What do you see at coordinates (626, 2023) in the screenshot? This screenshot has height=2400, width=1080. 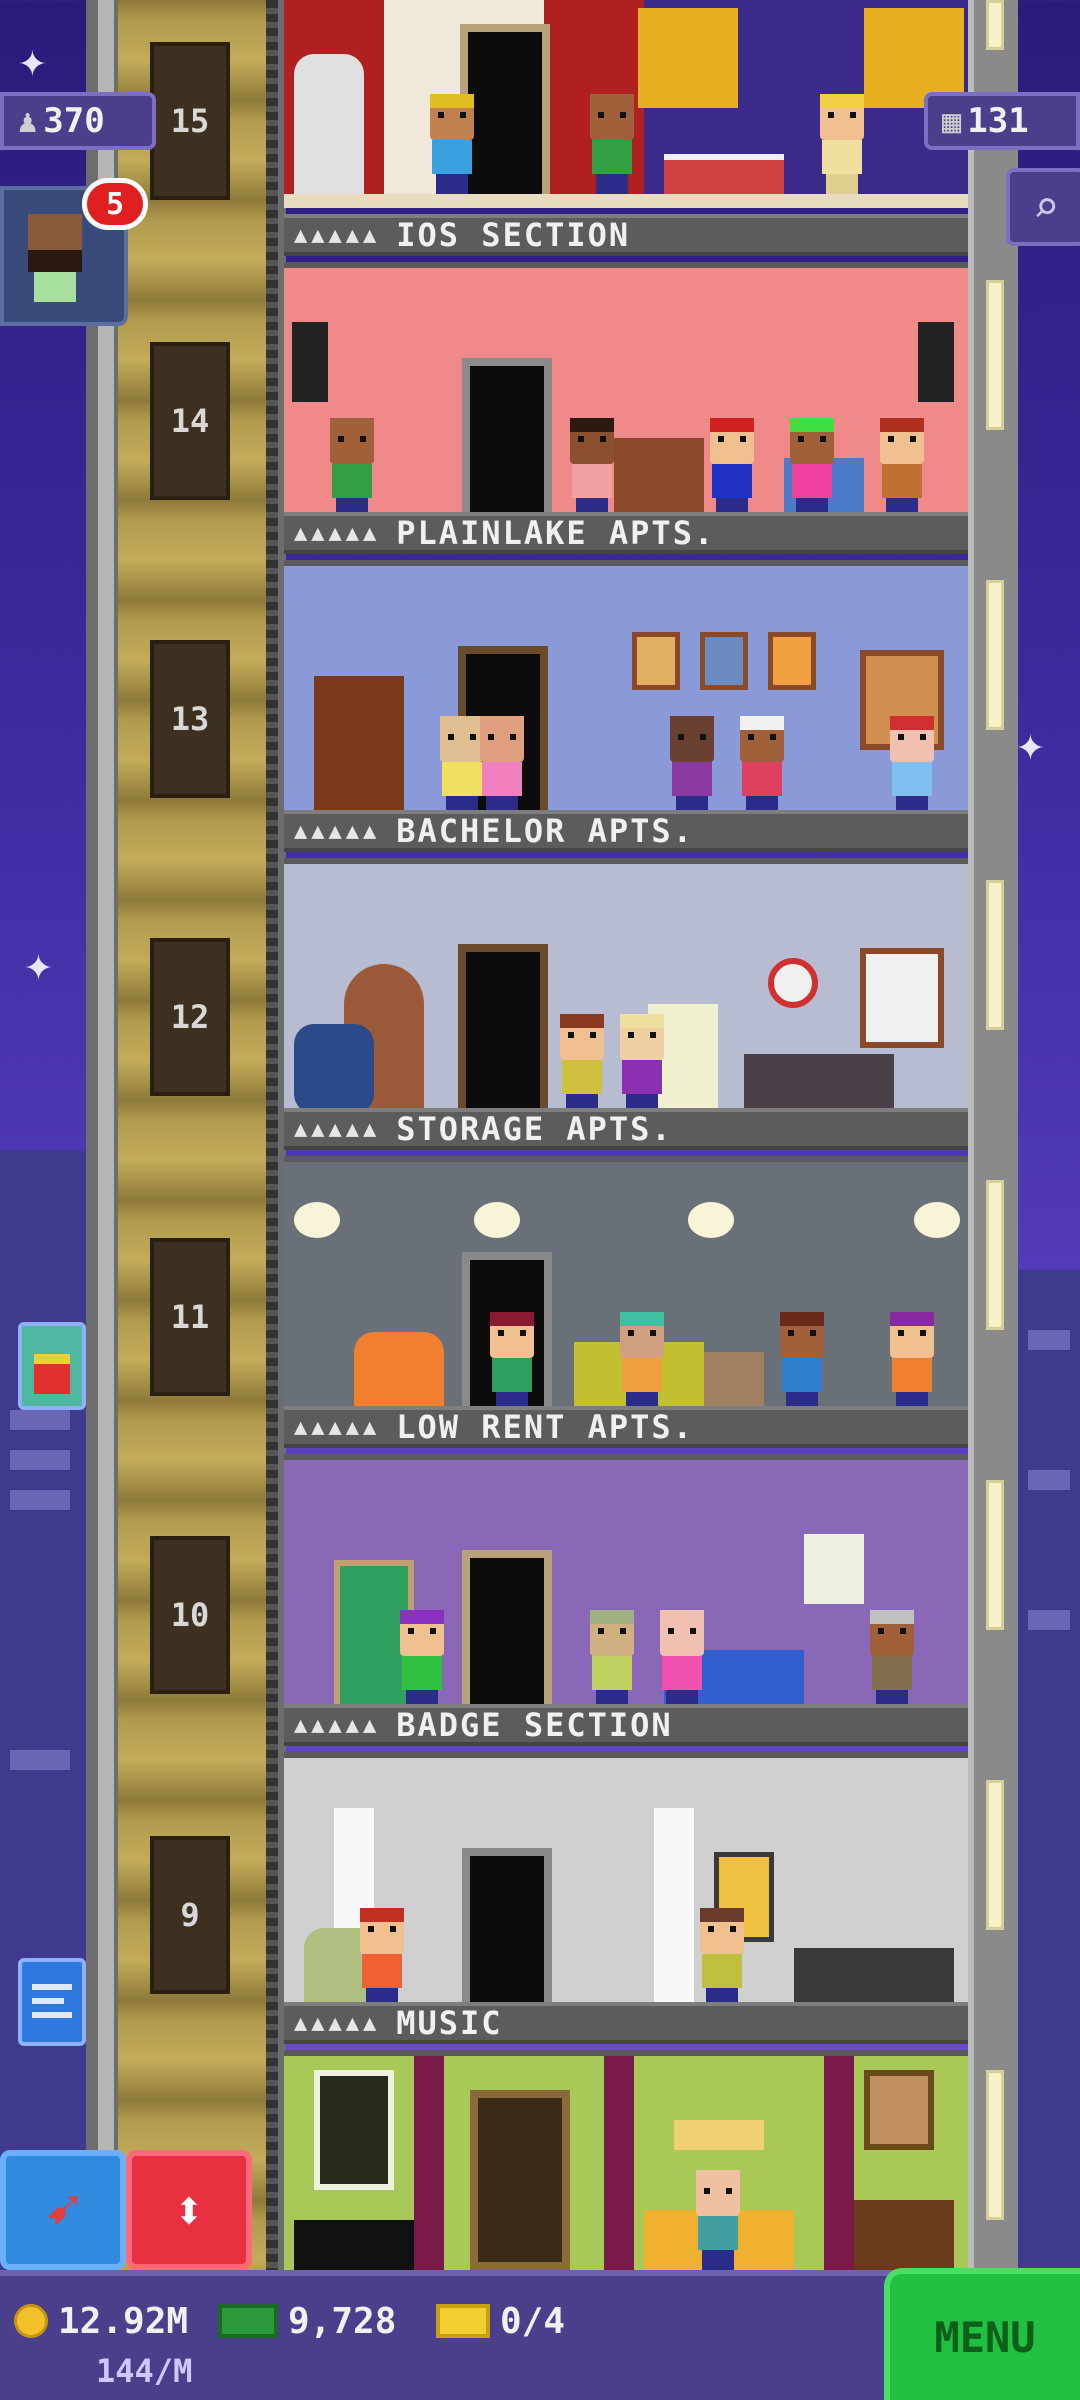 I see `floor-9-label: ▲▲▲▲▲ MUSIC` at bounding box center [626, 2023].